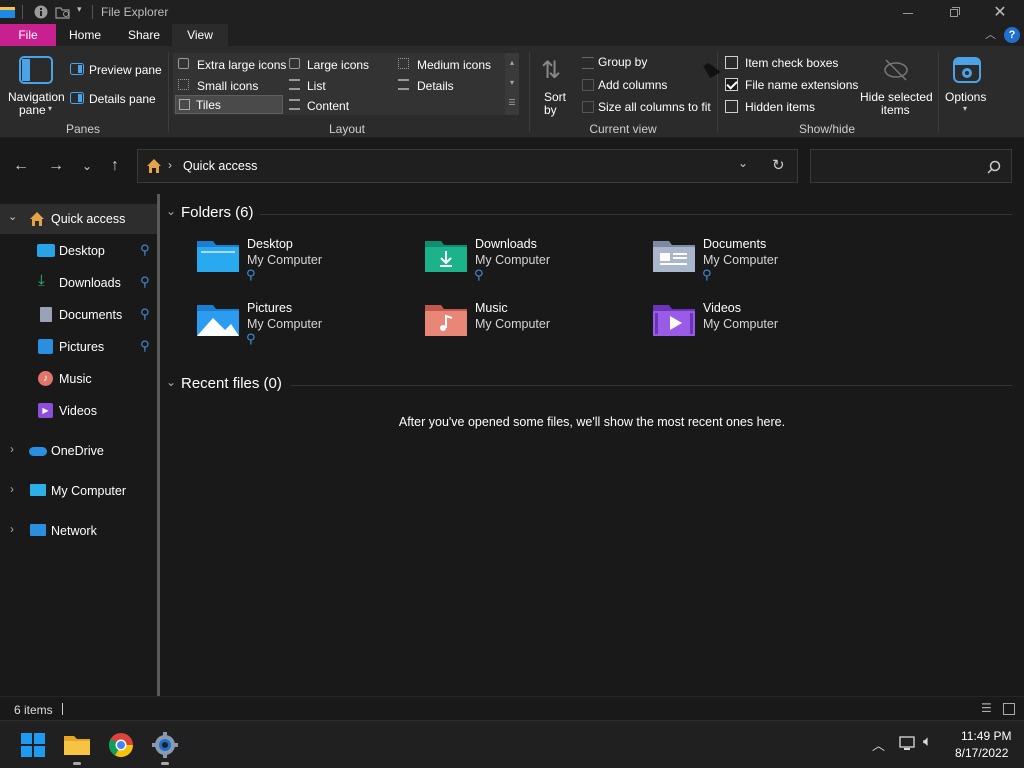 This screenshot has width=1024, height=768. Describe the element at coordinates (731, 106) in the screenshot. I see `hidden-items-checkbox` at that location.